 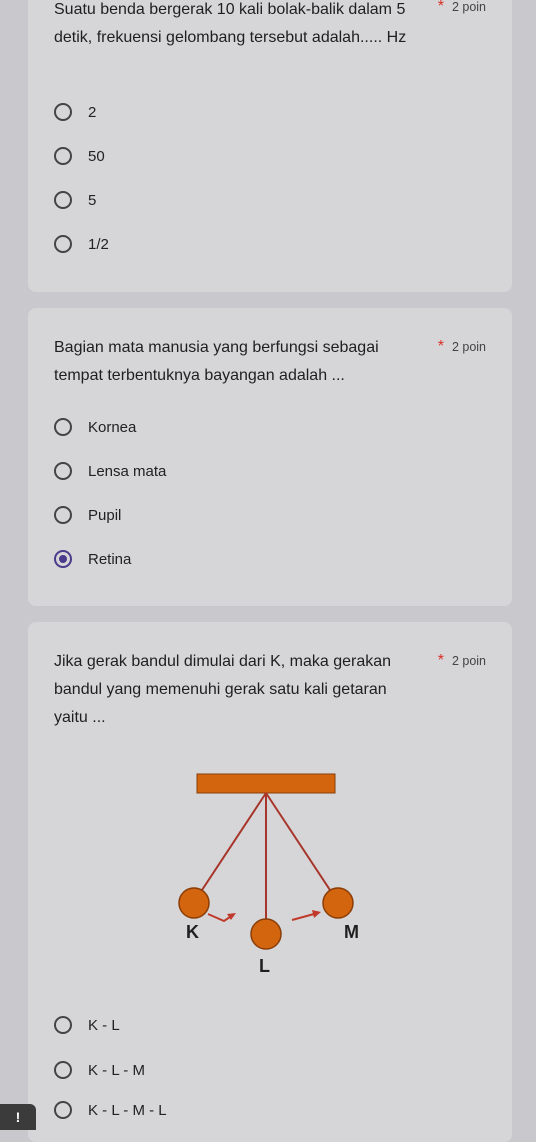 I want to click on option-label: Retina, so click(x=110, y=559).